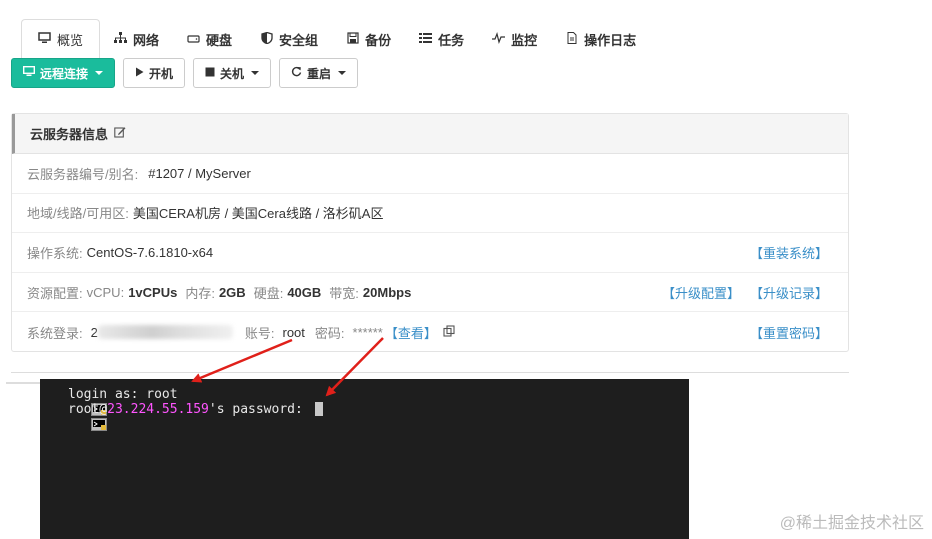 The width and height of the screenshot is (932, 539). I want to click on tab-tasks: 任务, so click(441, 39).